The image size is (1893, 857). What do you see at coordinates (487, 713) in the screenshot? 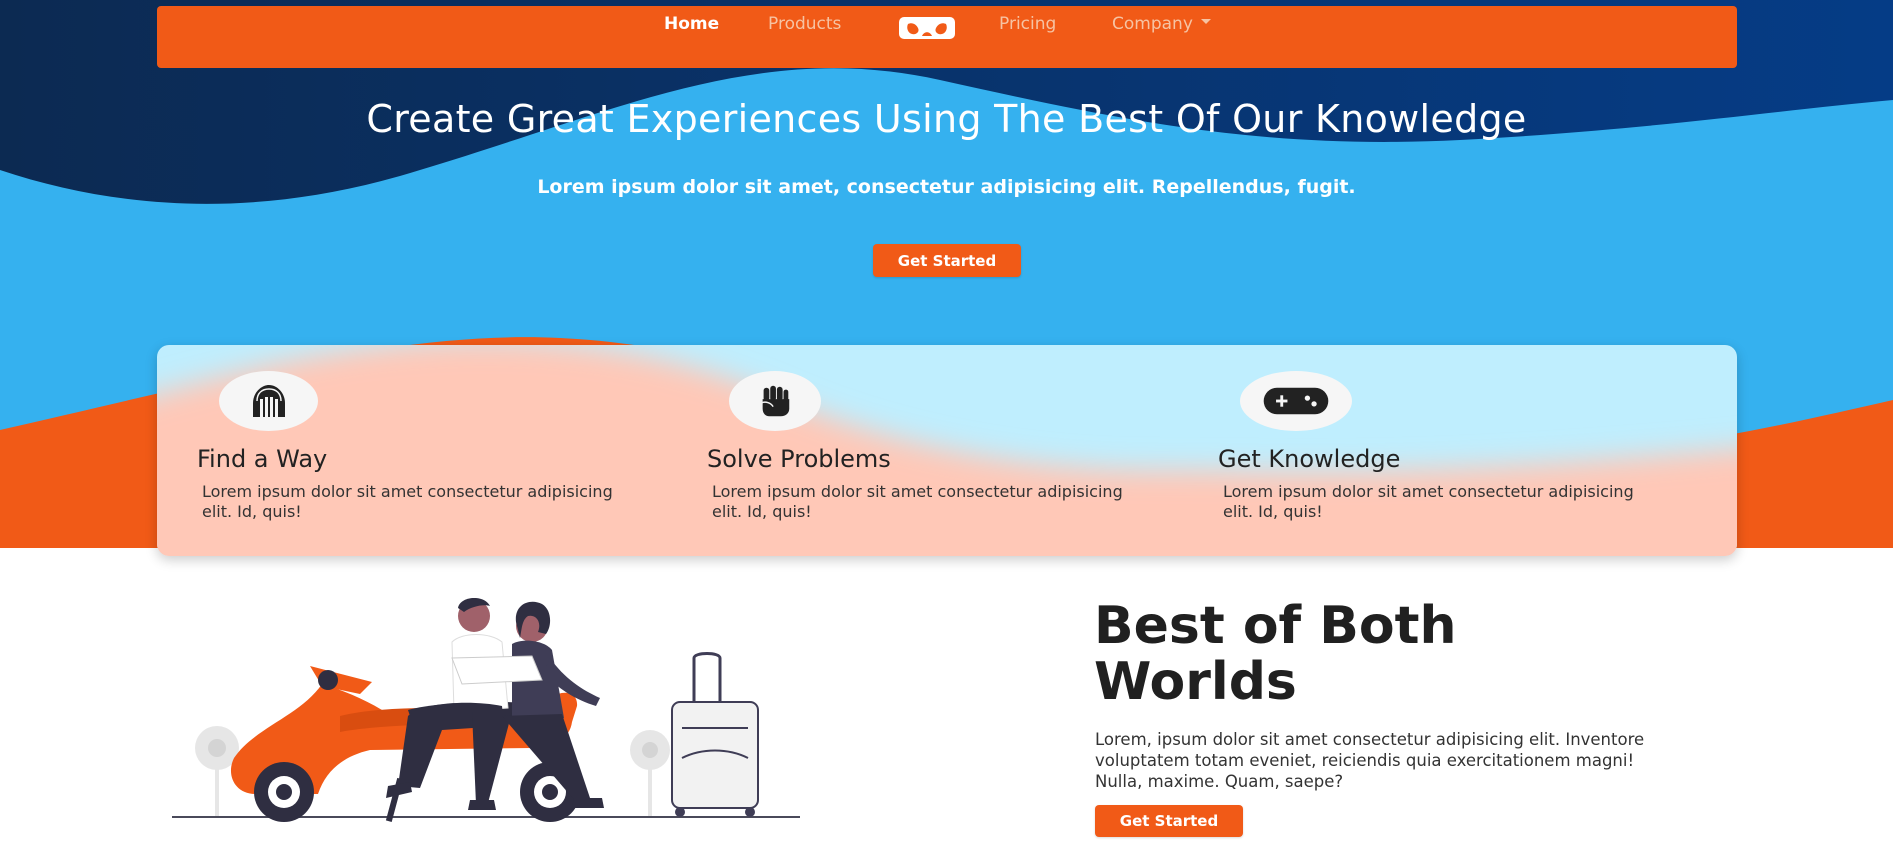
I see `scooter-couple-illustration` at bounding box center [487, 713].